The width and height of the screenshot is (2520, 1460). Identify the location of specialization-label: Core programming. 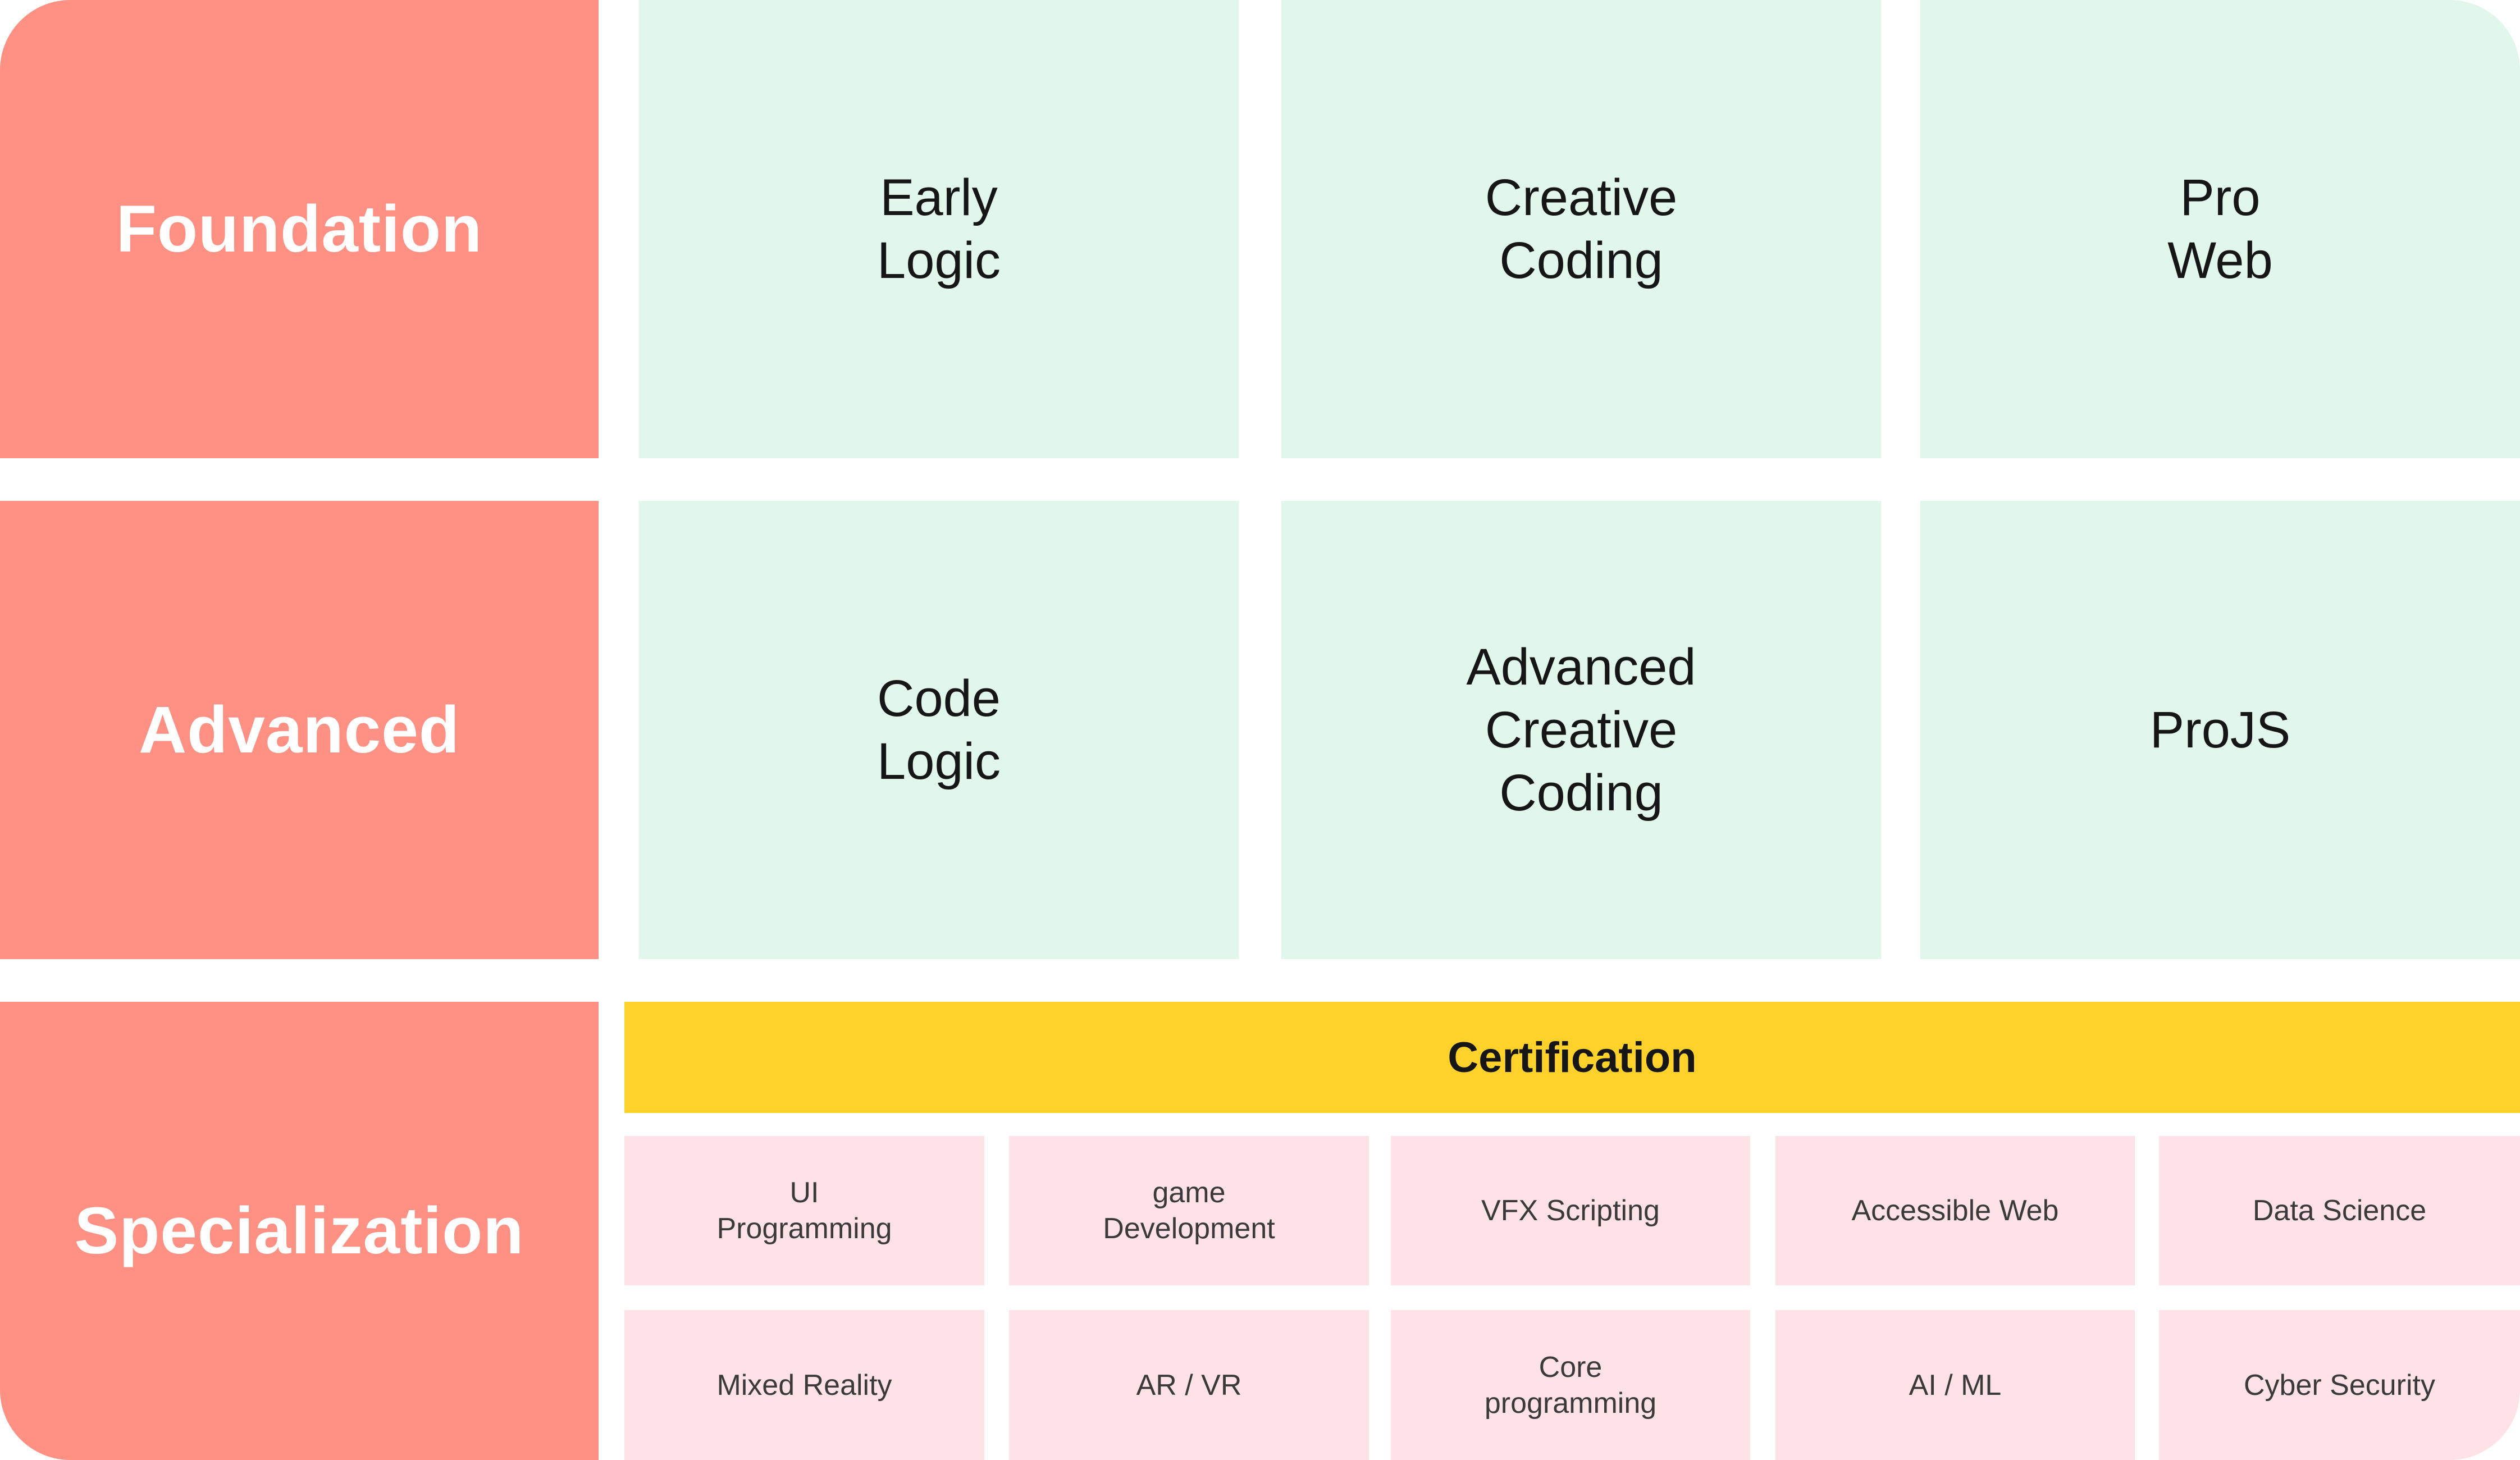
(1570, 1385).